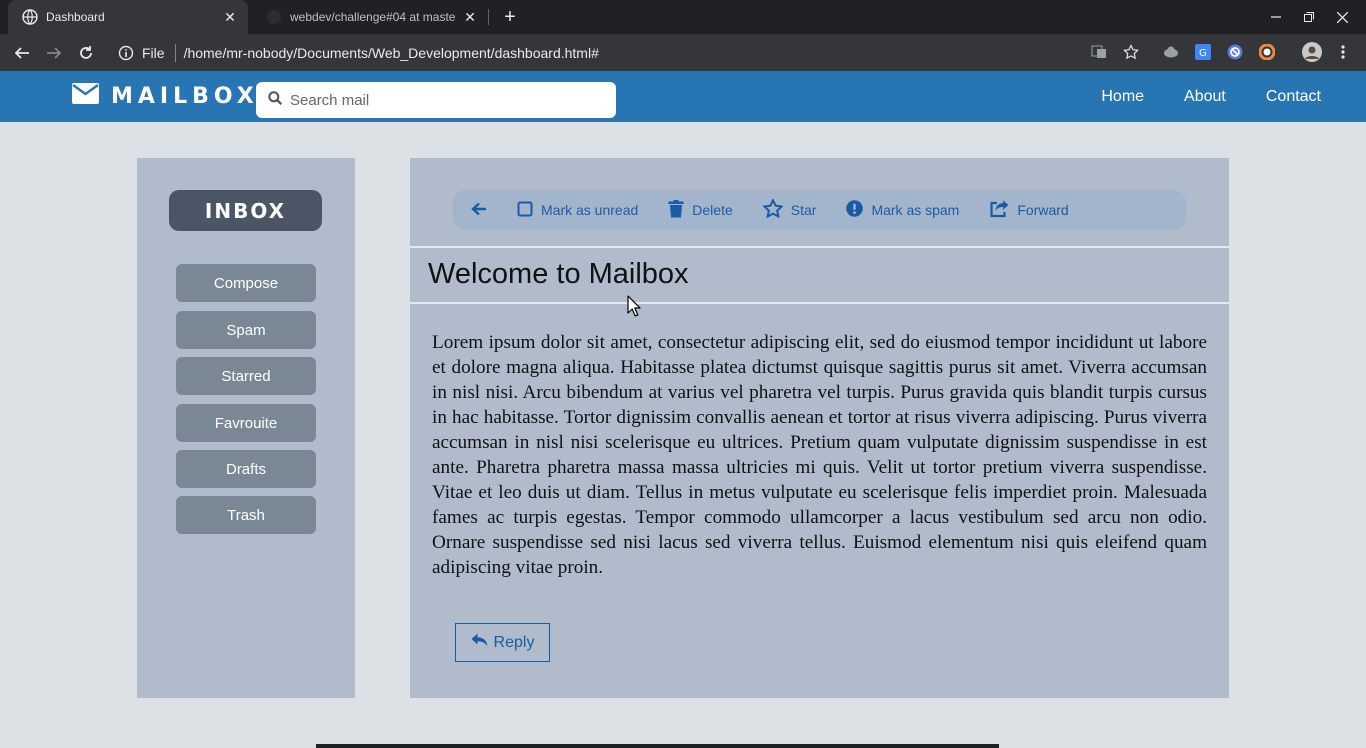  Describe the element at coordinates (1043, 210) in the screenshot. I see `forward-label: Forward` at that location.